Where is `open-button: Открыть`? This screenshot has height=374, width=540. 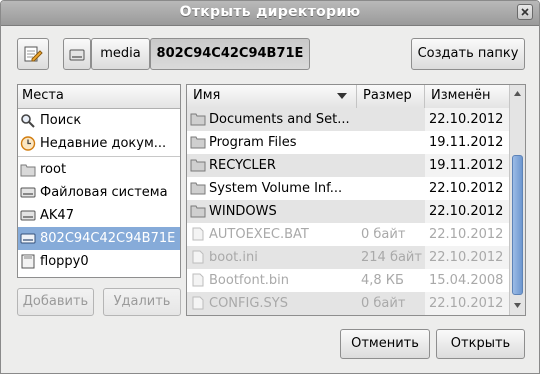 open-button: Открыть is located at coordinates (480, 344).